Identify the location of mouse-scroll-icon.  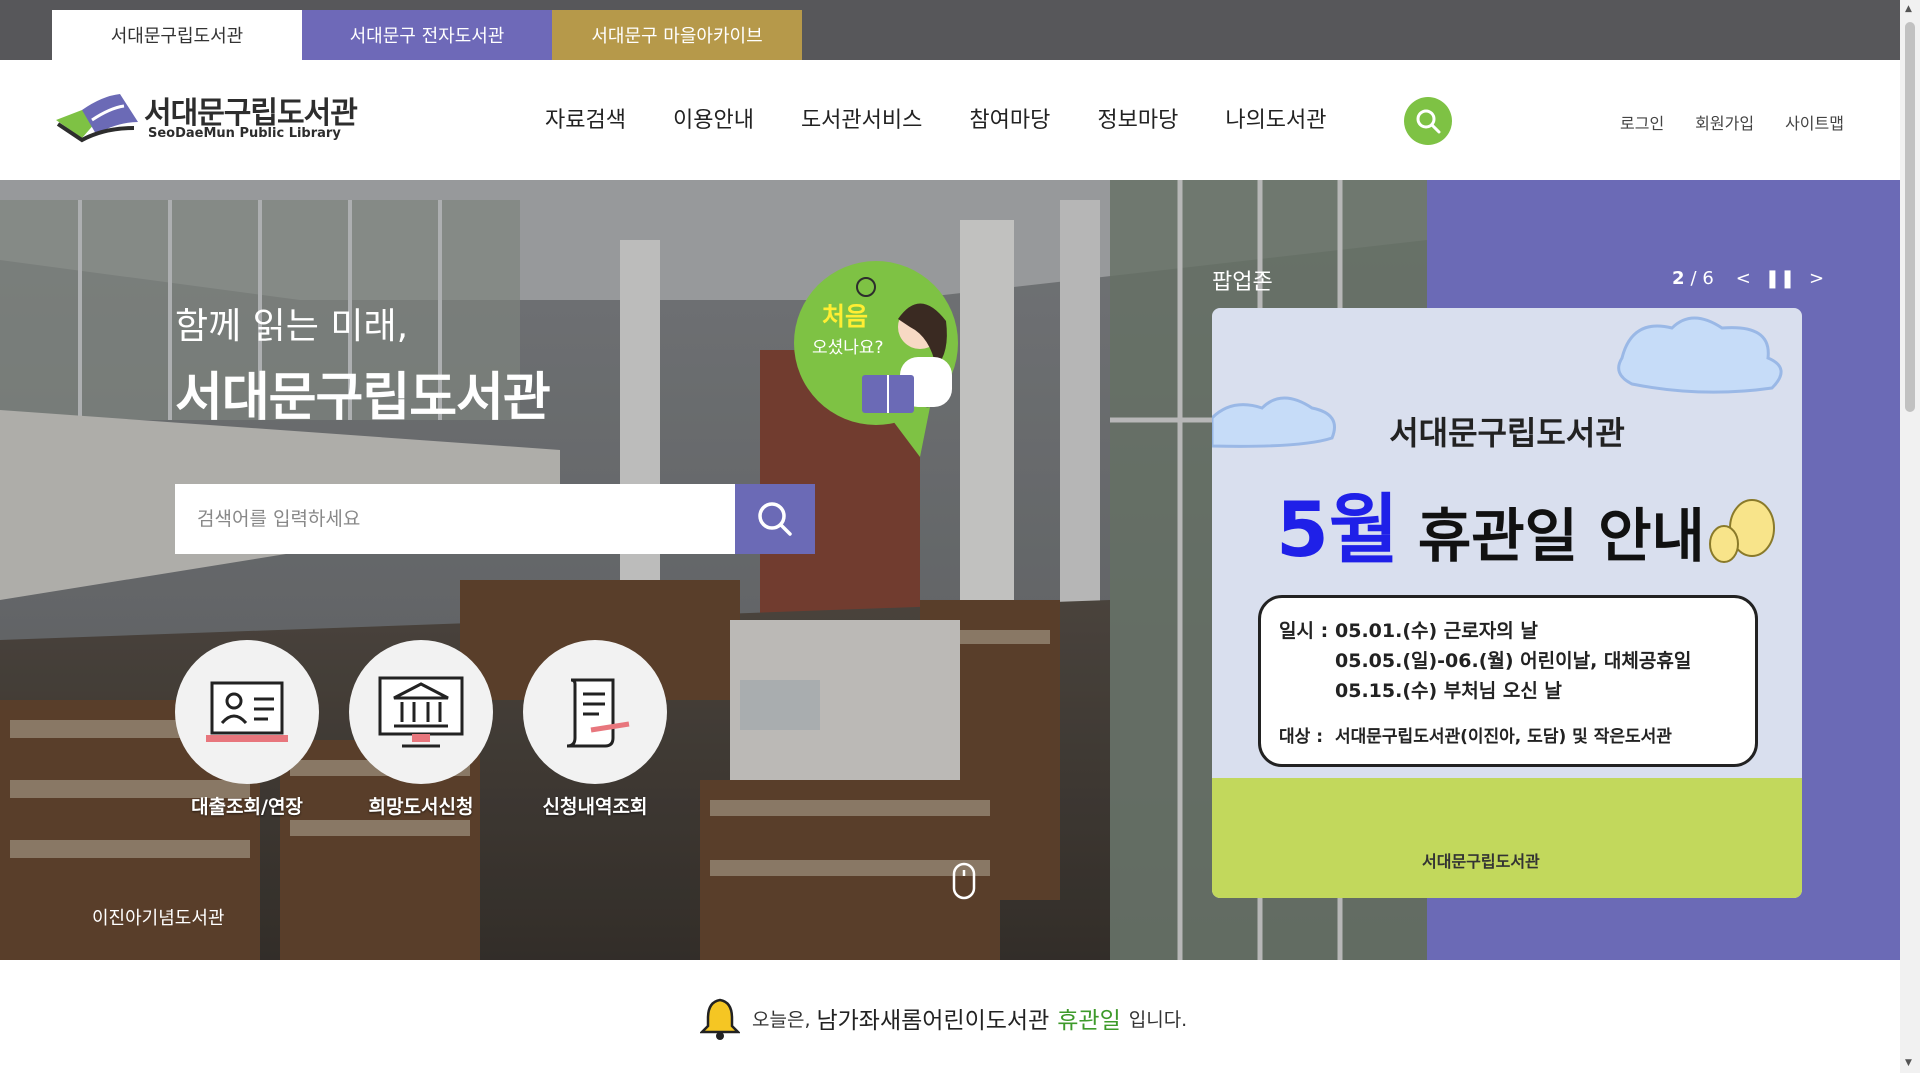
(964, 881).